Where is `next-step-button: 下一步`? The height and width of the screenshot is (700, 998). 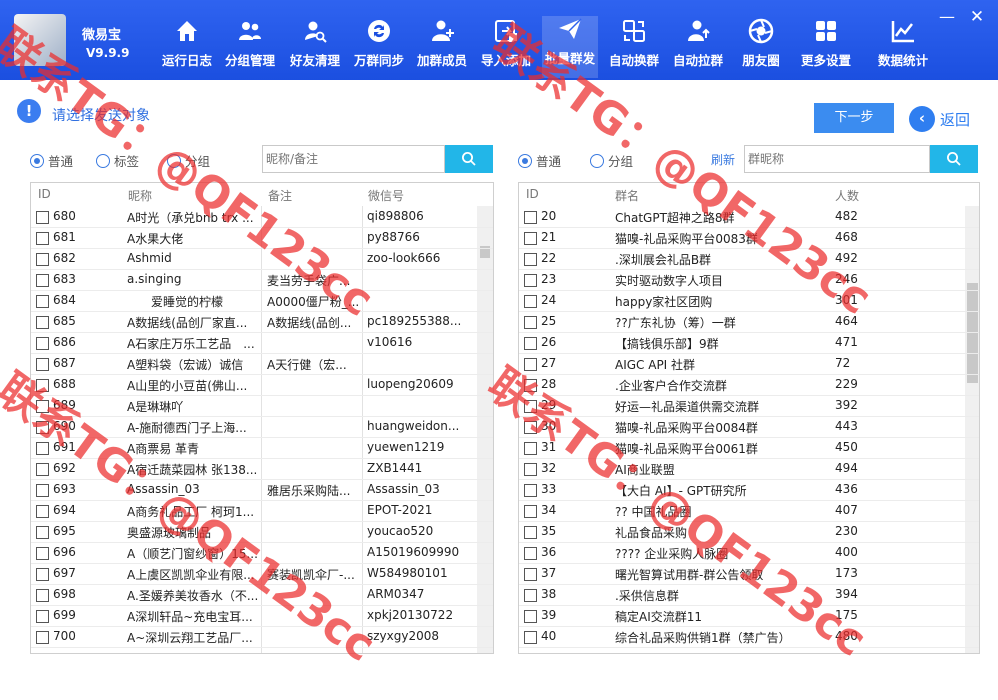 next-step-button: 下一步 is located at coordinates (854, 118).